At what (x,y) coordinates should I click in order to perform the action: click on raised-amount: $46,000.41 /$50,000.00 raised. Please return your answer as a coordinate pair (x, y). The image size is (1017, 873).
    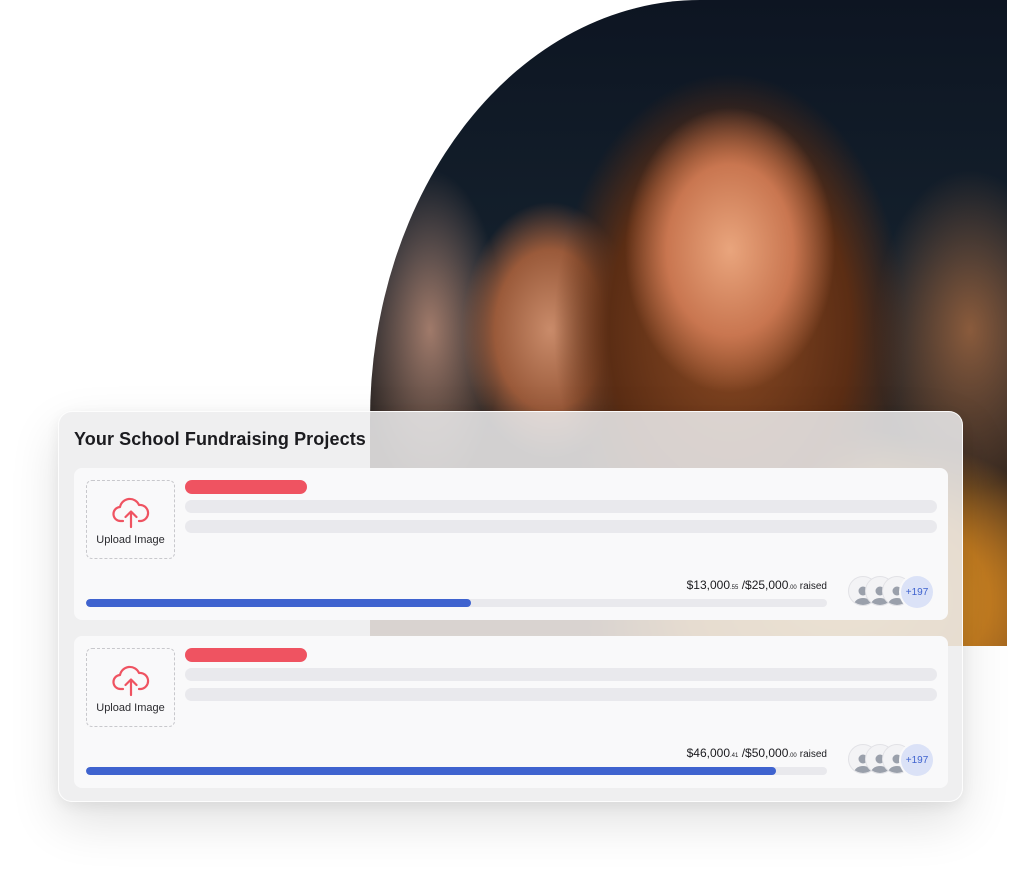
    Looking at the image, I should click on (756, 753).